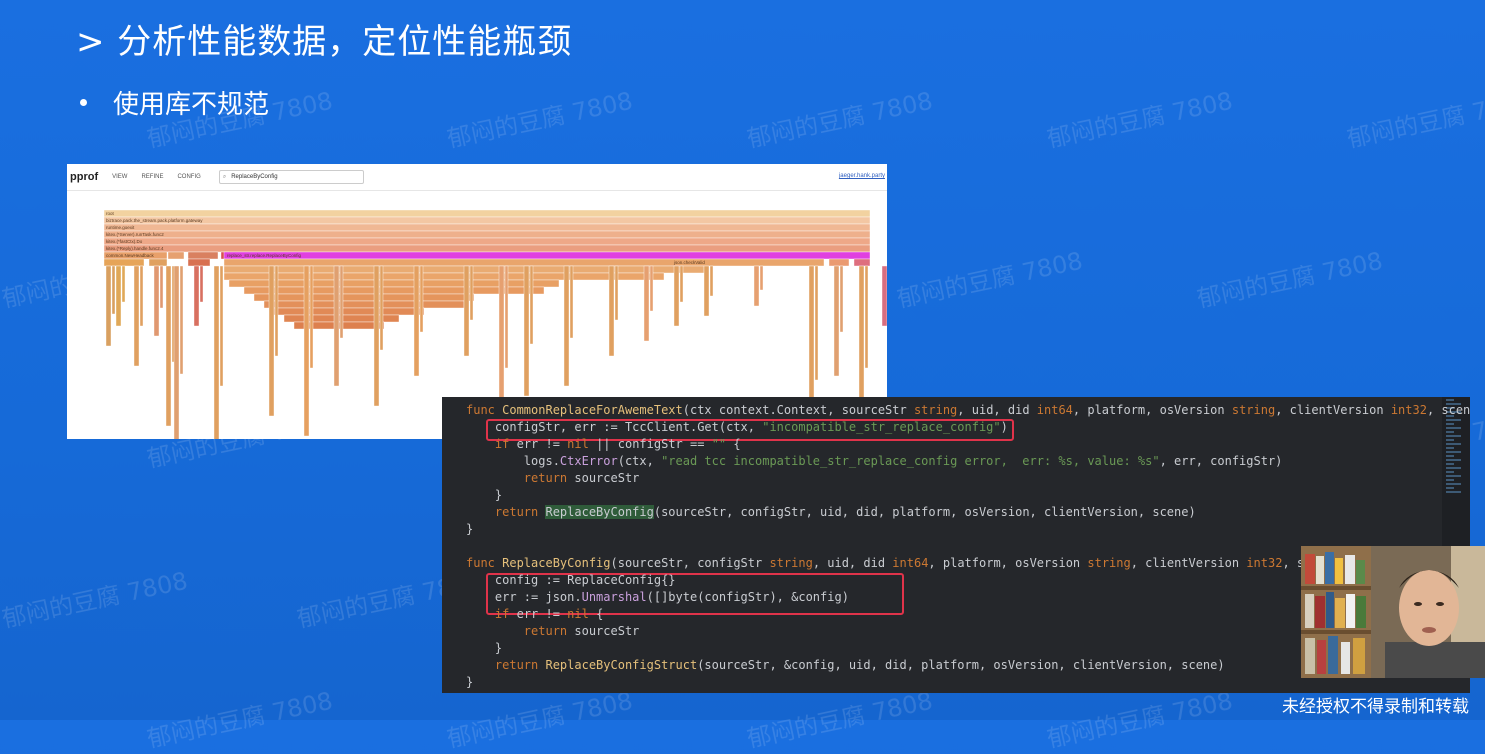 The height and width of the screenshot is (754, 1485). What do you see at coordinates (547, 255) in the screenshot?
I see `flame-frame-highlight` at bounding box center [547, 255].